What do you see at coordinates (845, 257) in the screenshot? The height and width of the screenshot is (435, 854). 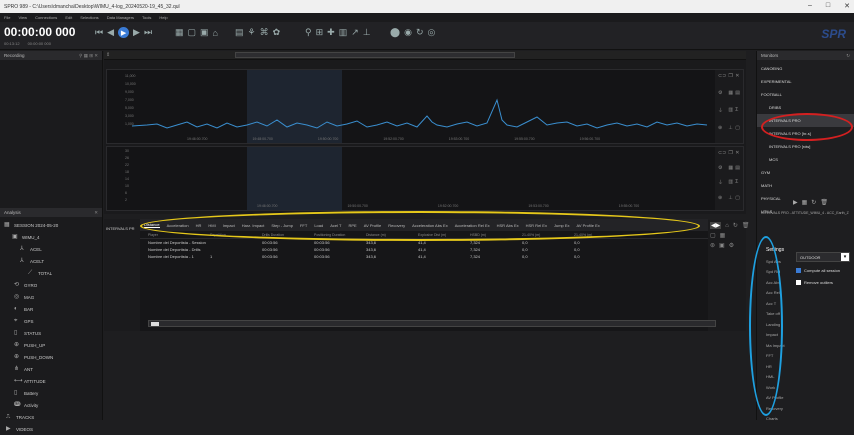 I see `chevron-down-icon: ▾` at bounding box center [845, 257].